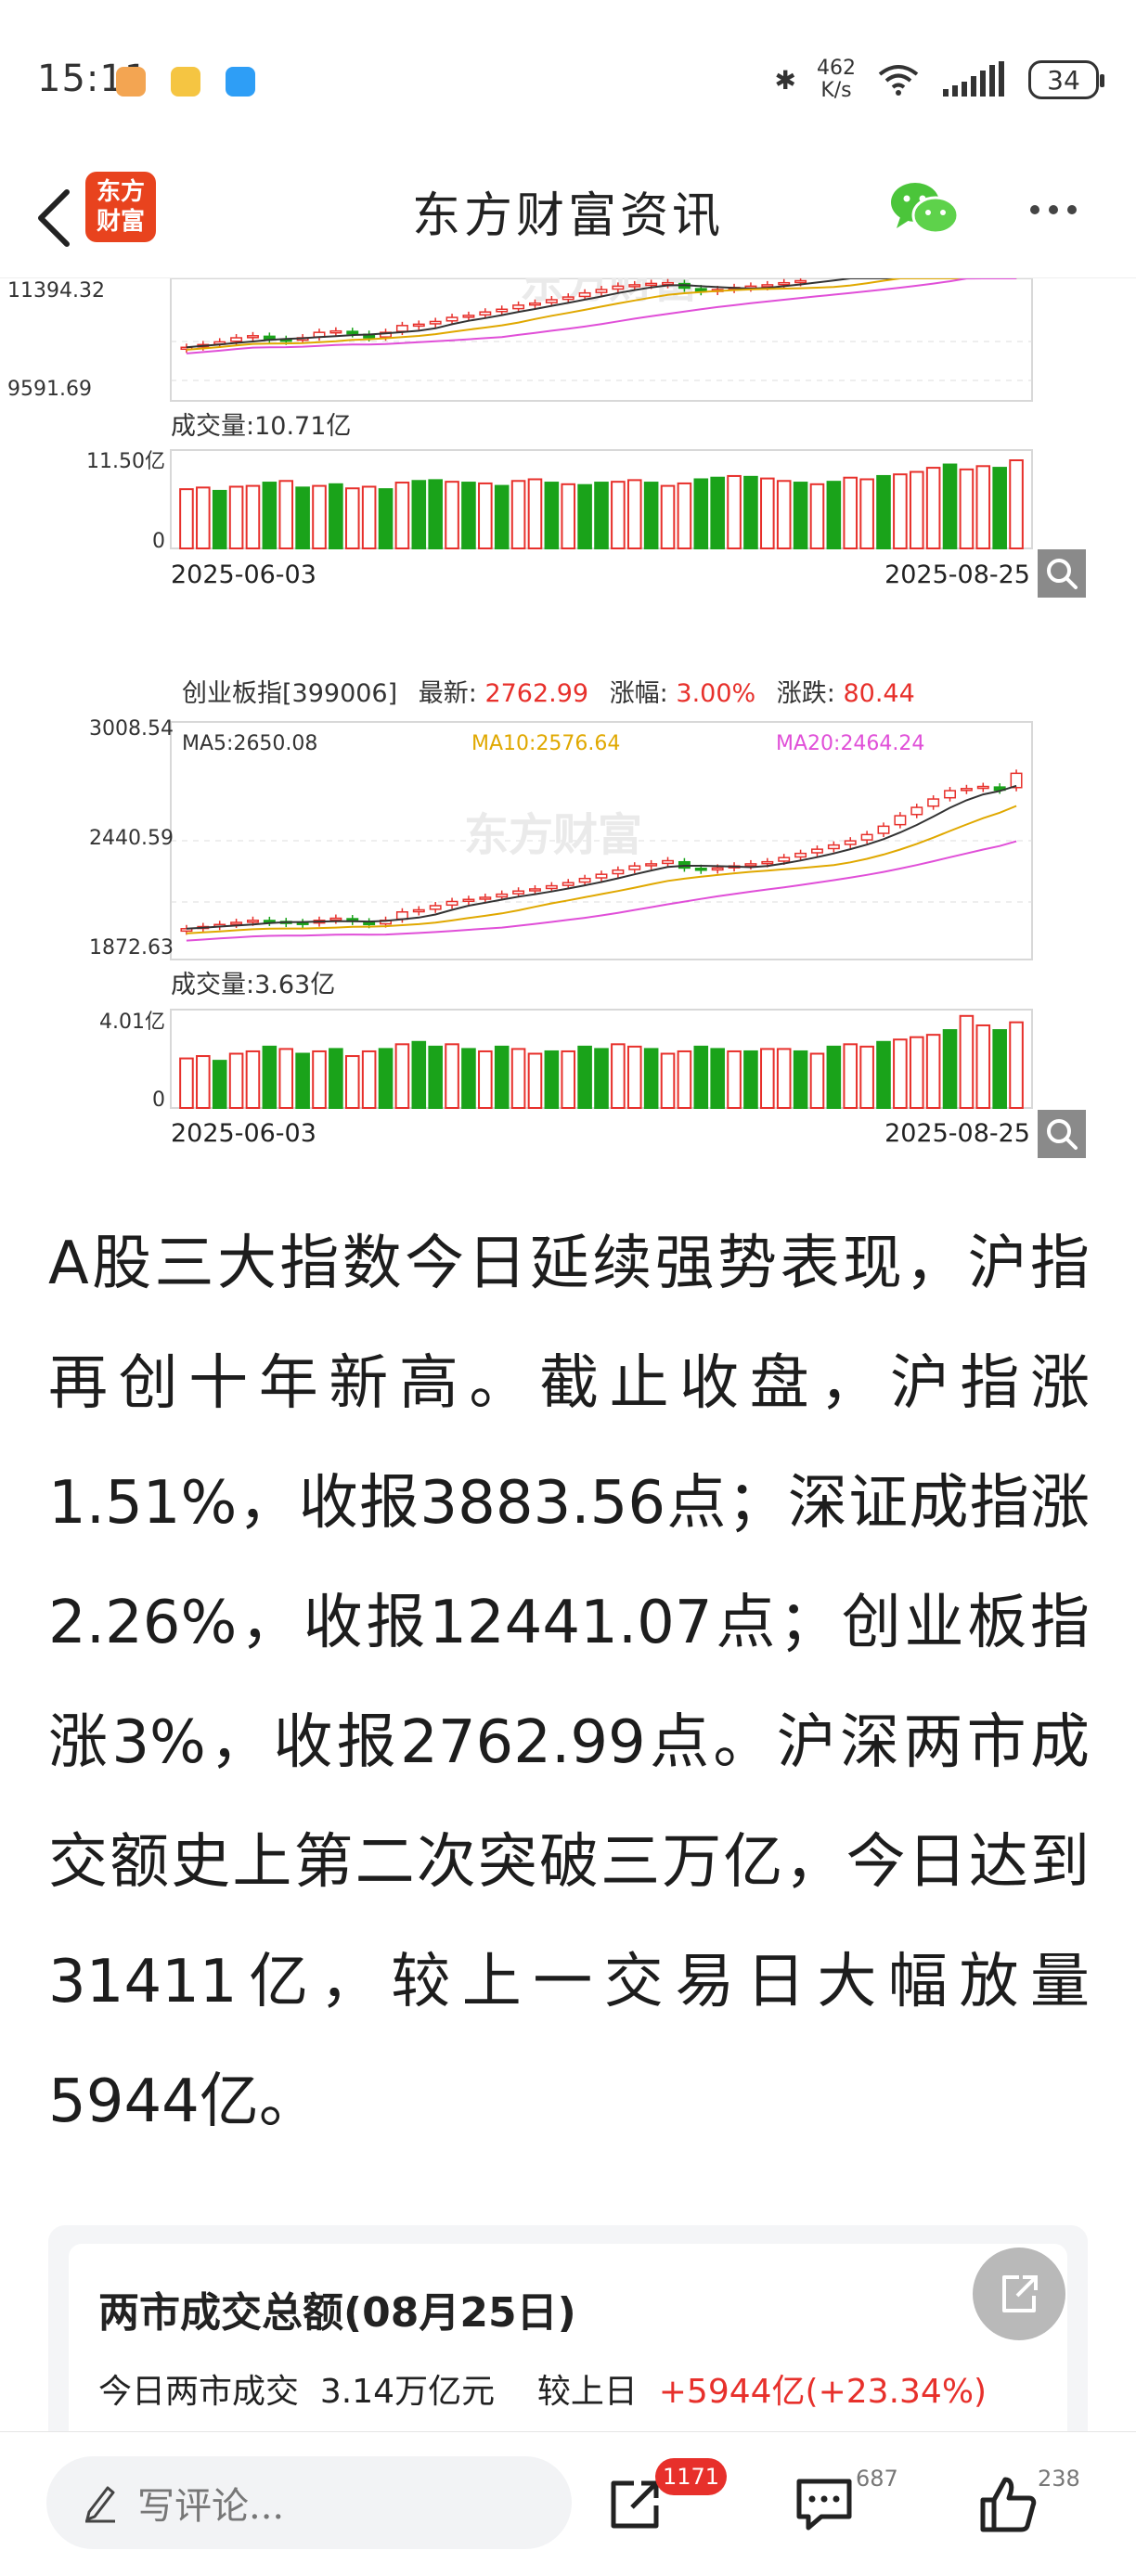  Describe the element at coordinates (337, 2313) in the screenshot. I see `card-title: 两市成交总额(08月25日)` at that location.